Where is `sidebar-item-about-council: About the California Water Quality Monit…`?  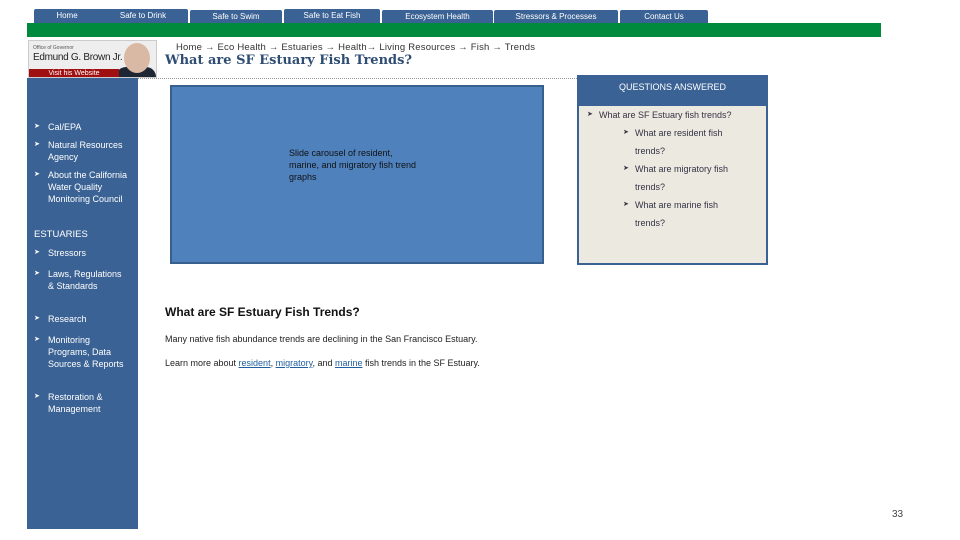
sidebar-item-about-council: About the California Water Quality Monit… is located at coordinates (84, 187).